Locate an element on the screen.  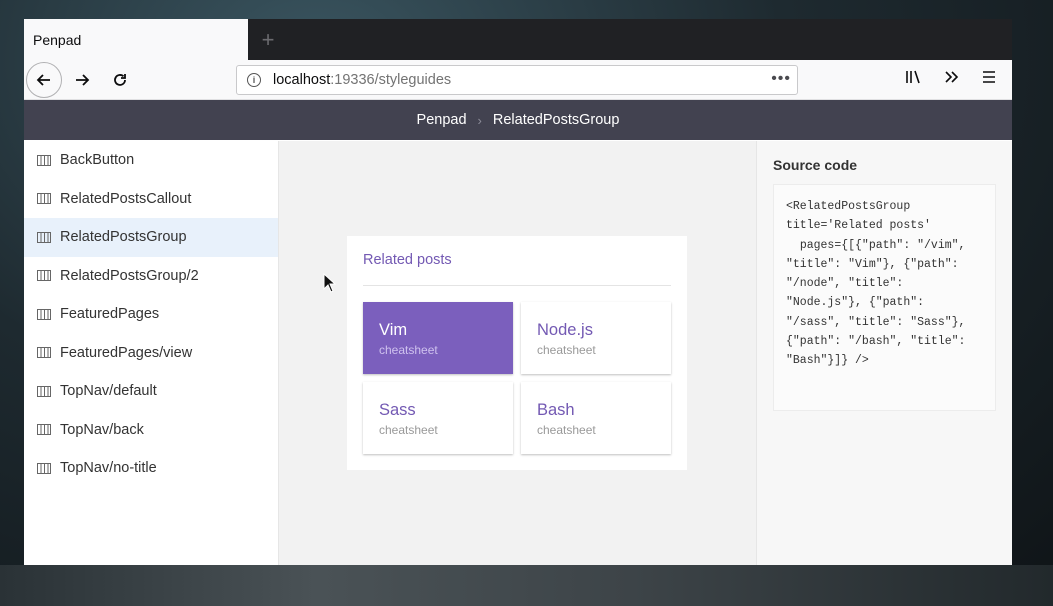
sidebar-item: FeaturedPages/view is located at coordinates (151, 353).